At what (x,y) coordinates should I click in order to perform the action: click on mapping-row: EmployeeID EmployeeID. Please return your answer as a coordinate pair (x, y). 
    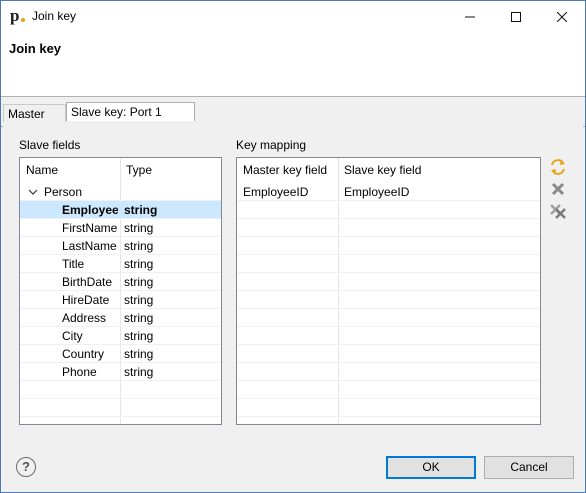
    Looking at the image, I should click on (388, 192).